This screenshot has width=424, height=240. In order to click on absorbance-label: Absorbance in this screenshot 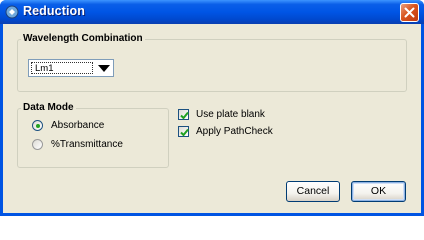, I will do `click(77, 125)`.